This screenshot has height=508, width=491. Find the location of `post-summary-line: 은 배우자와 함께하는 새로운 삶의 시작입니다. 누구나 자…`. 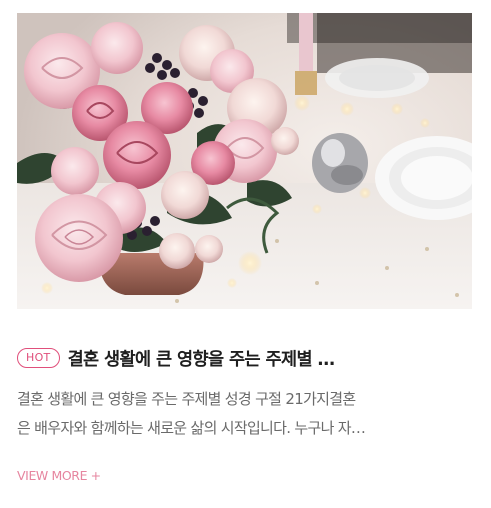

post-summary-line: 은 배우자와 함께하는 새로운 삶의 시작입니다. 누구나 자… is located at coordinates (191, 428).